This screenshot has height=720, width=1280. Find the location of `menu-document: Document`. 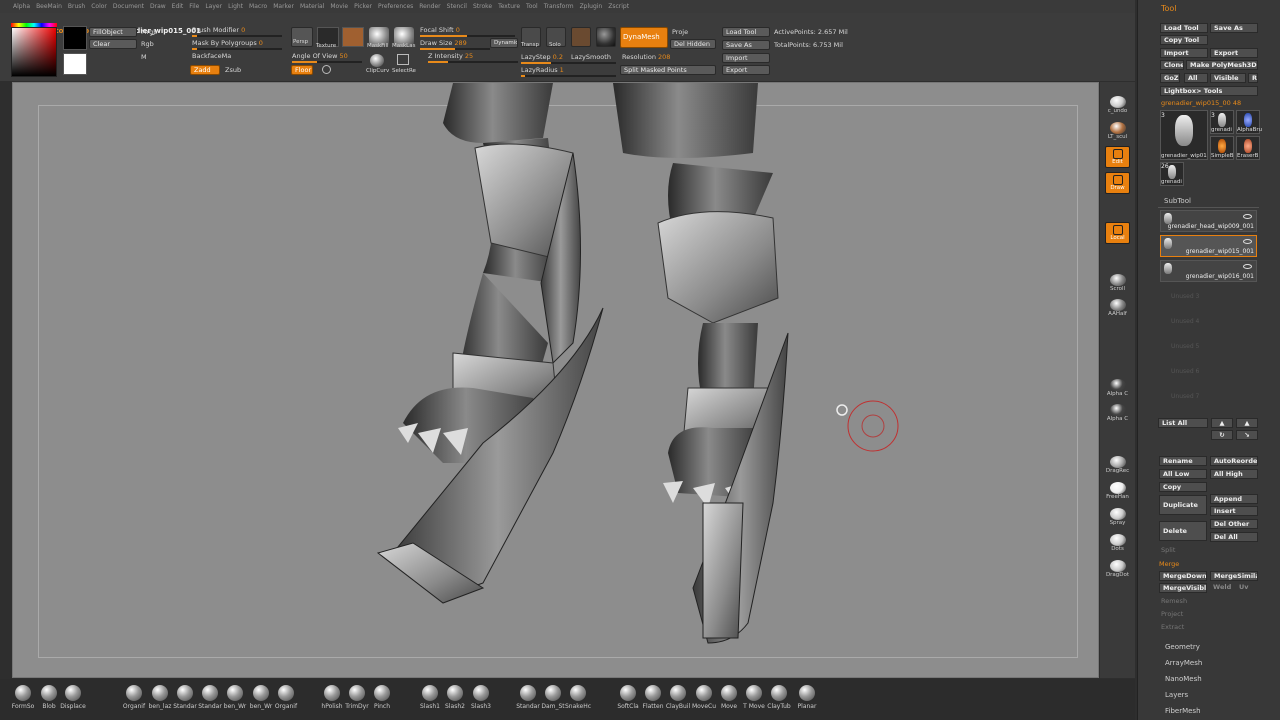

menu-document: Document is located at coordinates (128, 6).